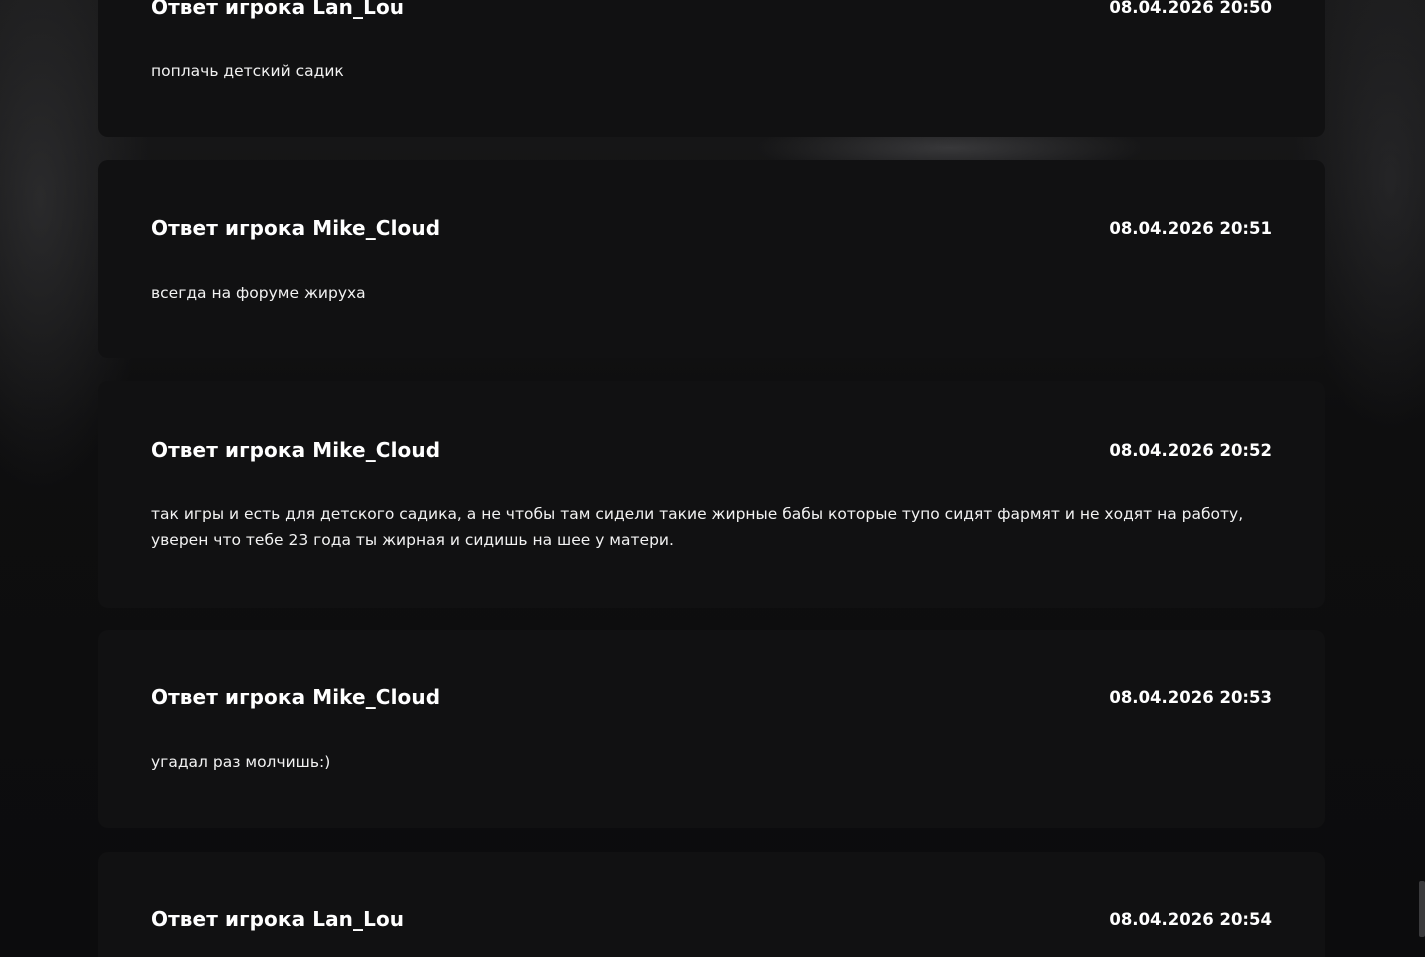 This screenshot has height=957, width=1425. I want to click on reply-header: Ответ игрока Mike_Cloud 08.04.2026 20:53, so click(711, 697).